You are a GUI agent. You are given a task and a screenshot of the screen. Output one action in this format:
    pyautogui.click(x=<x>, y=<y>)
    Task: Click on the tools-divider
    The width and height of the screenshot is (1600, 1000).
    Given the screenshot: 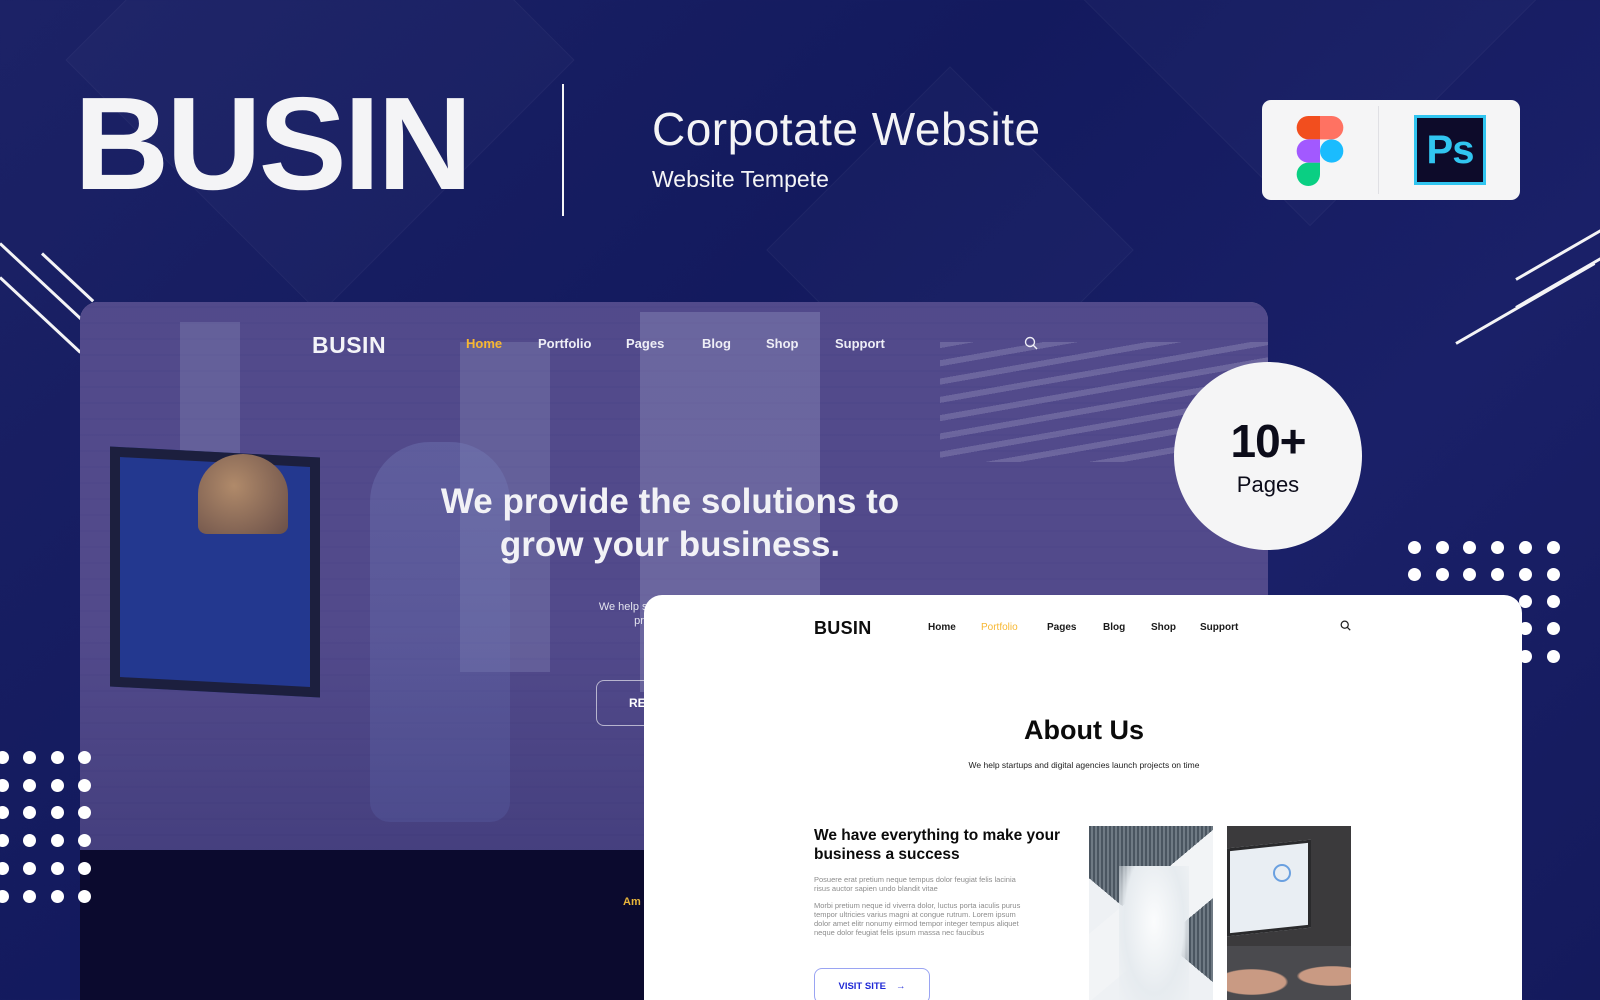 What is the action you would take?
    pyautogui.click(x=1378, y=150)
    